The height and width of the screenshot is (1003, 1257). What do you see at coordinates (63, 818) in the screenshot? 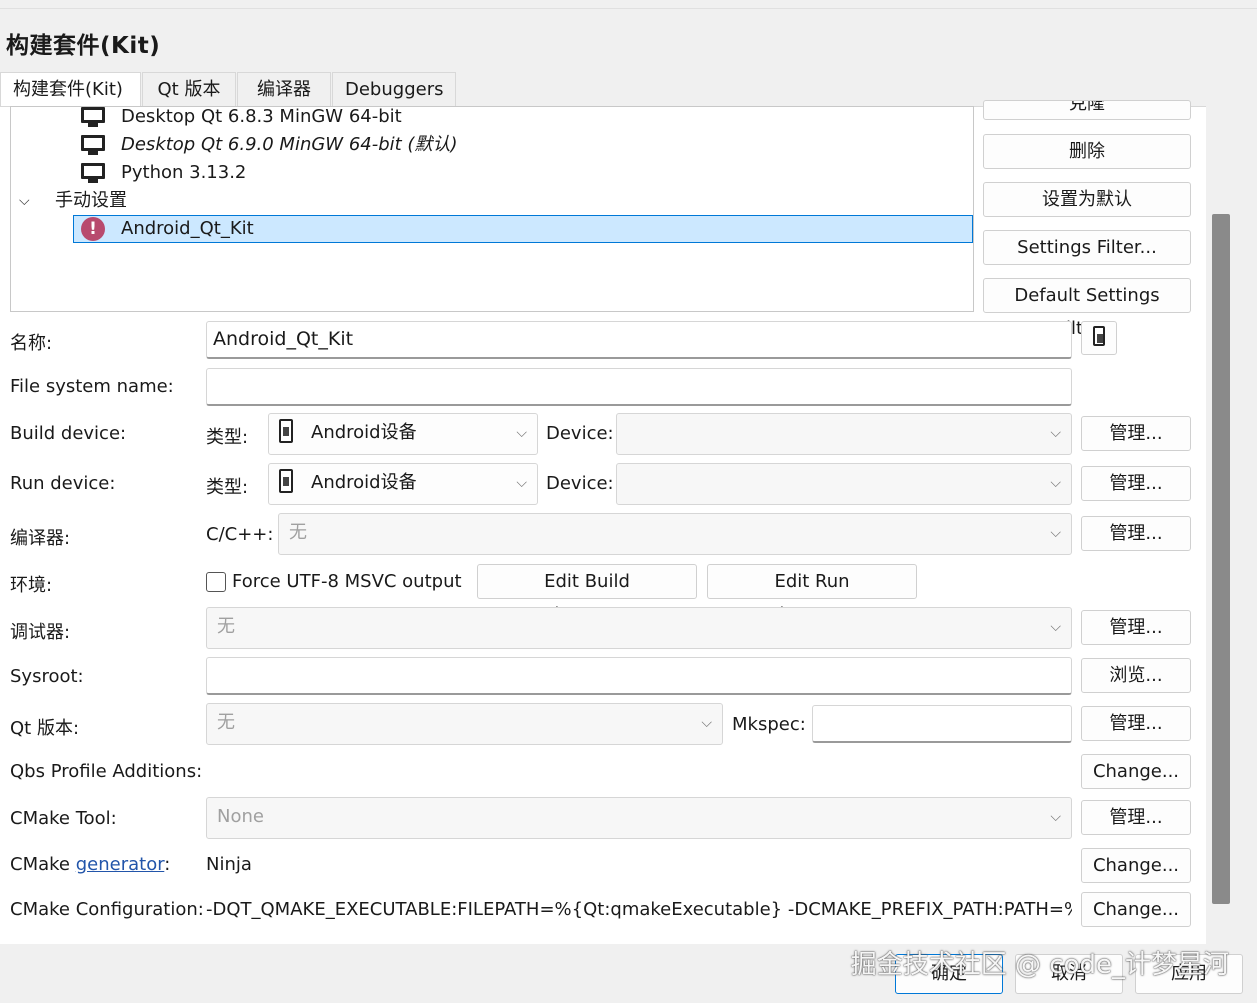
I see `cmake-tool-label: CMake Tool:` at bounding box center [63, 818].